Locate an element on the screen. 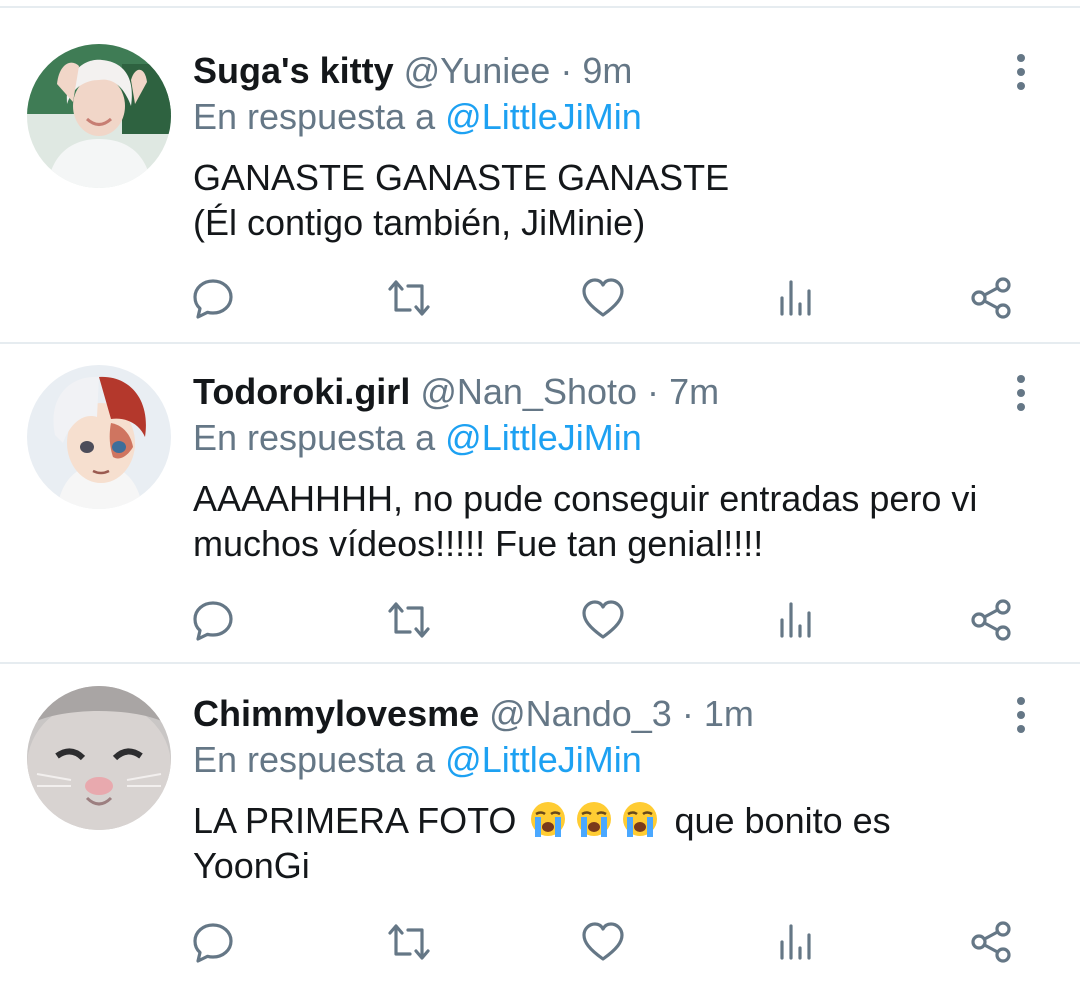  tweet-text: LA PRIMERA FOTO que bonito es YoonGi is located at coordinates (623, 843).